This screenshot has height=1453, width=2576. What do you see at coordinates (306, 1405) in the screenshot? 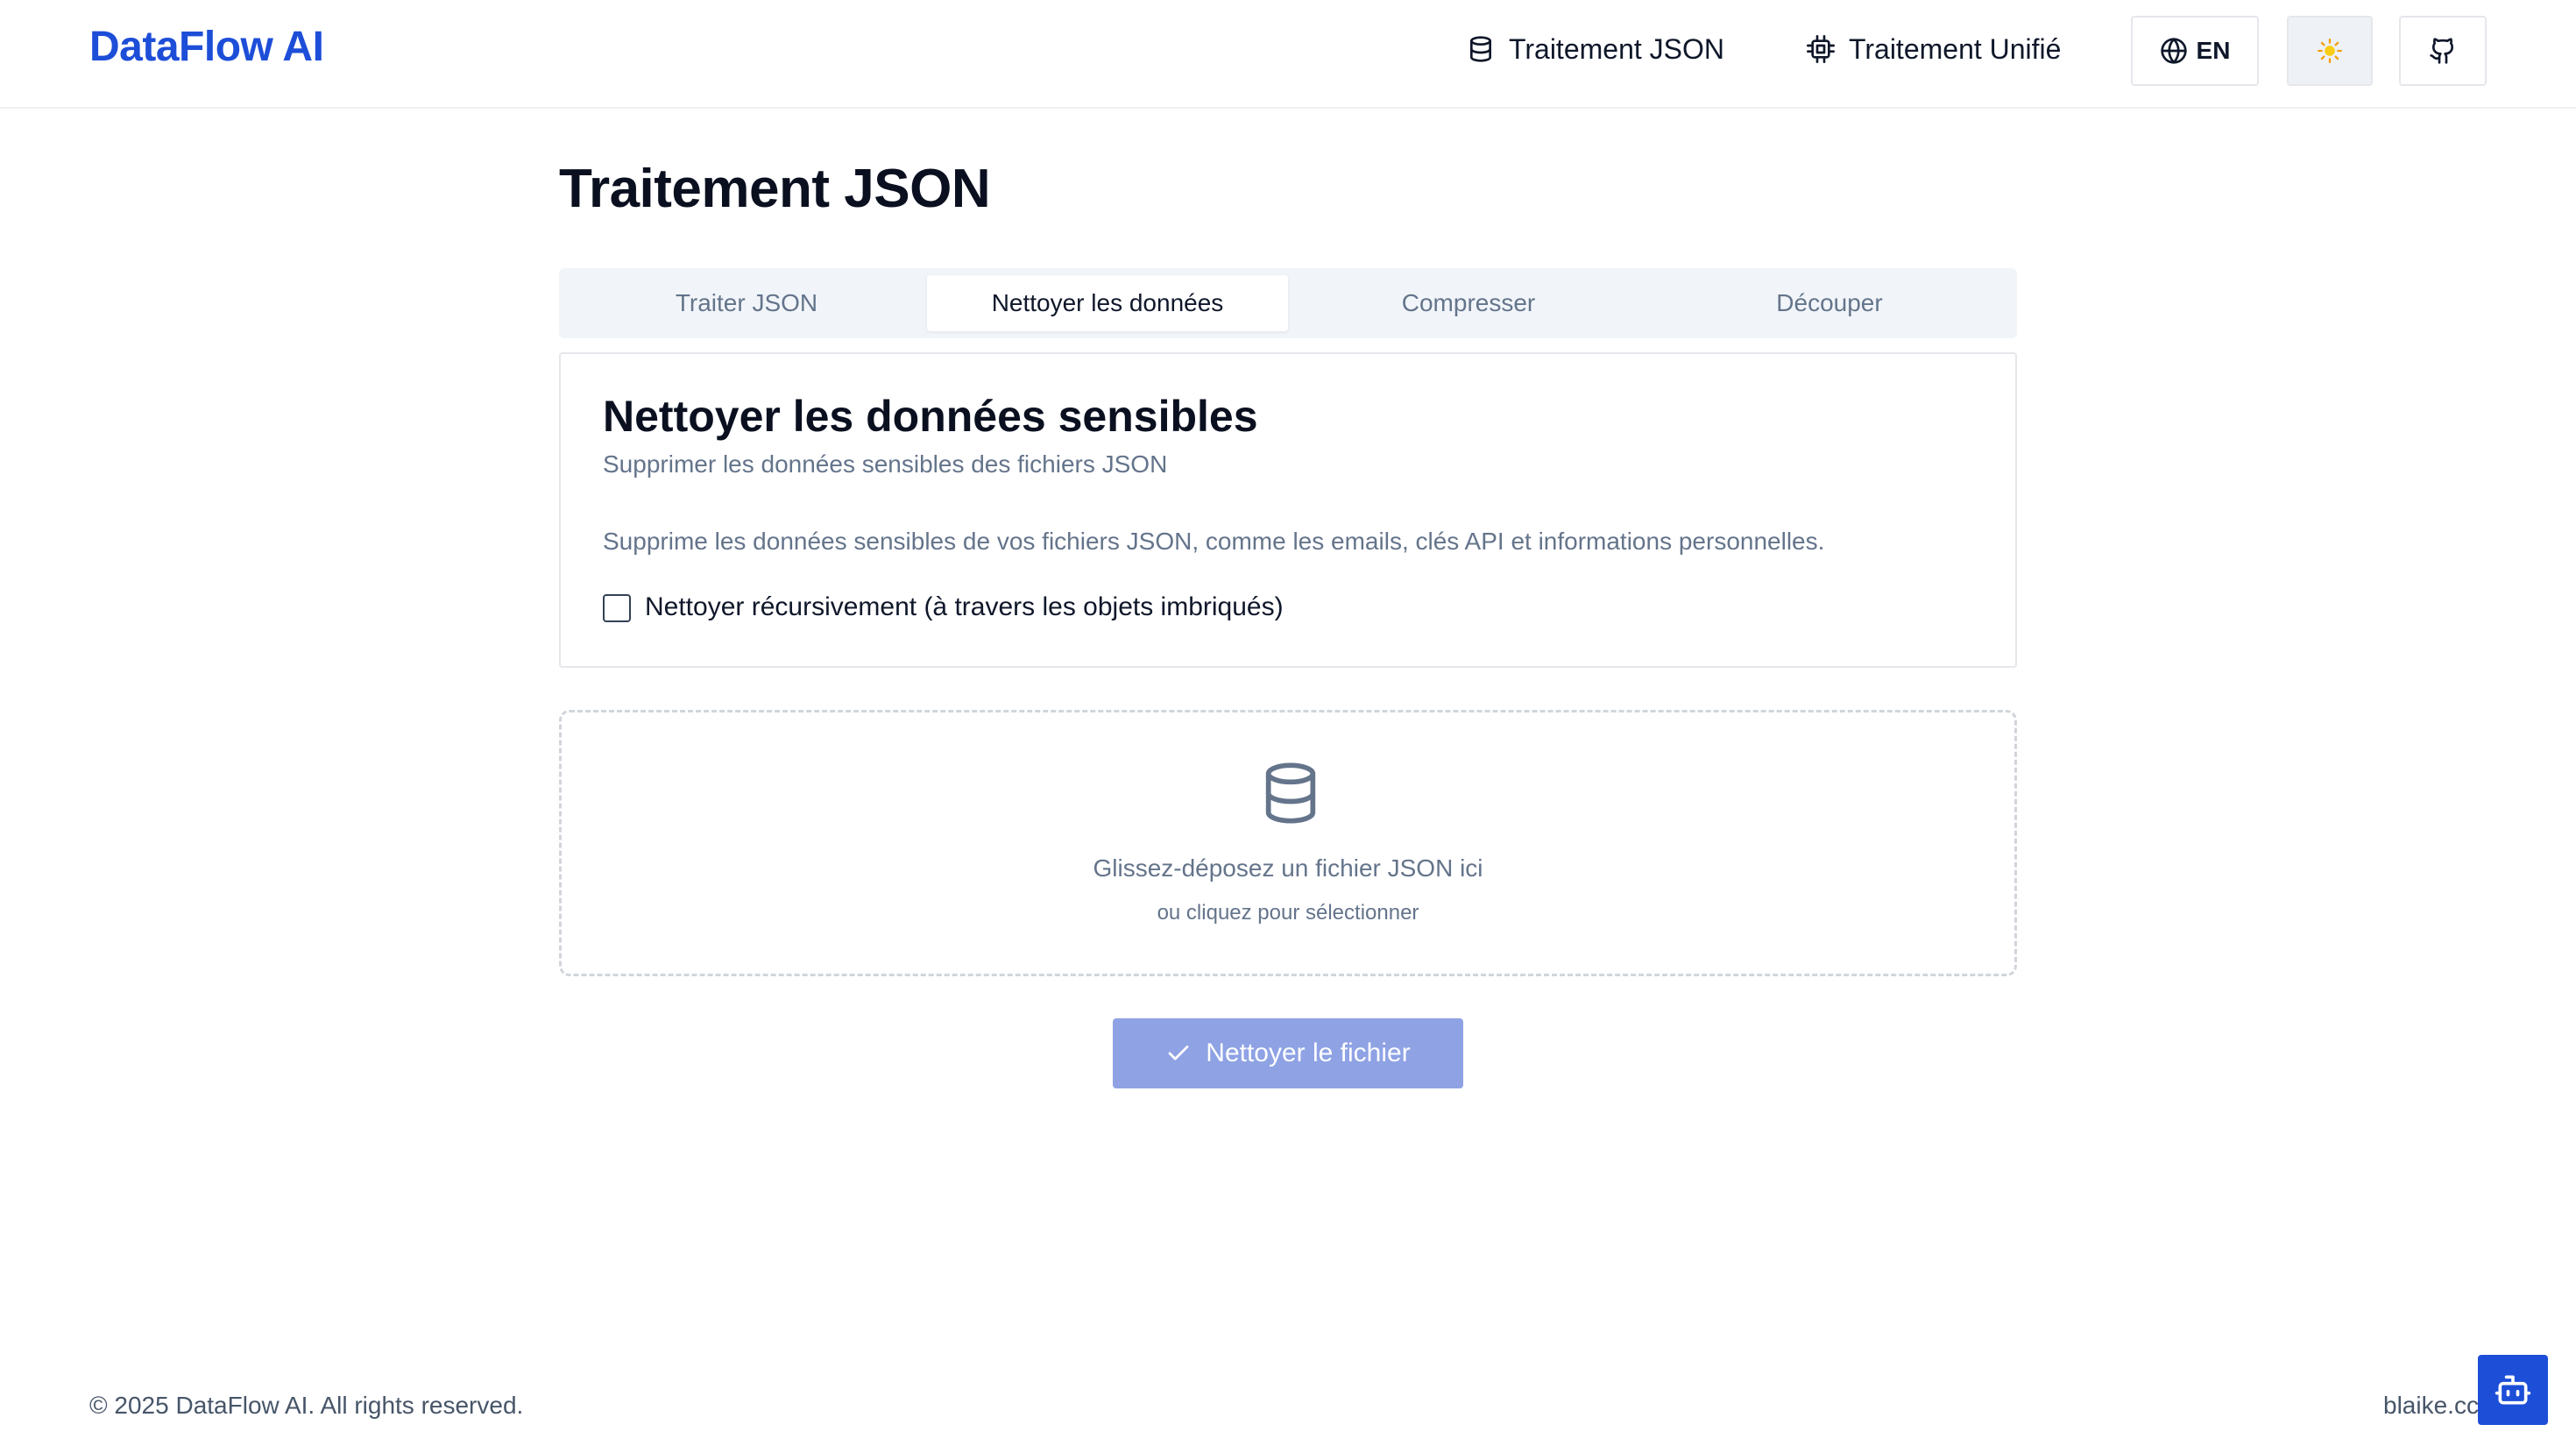
I see `footer-copyright: © 2025 DataFlow AI. All rights reserved.` at bounding box center [306, 1405].